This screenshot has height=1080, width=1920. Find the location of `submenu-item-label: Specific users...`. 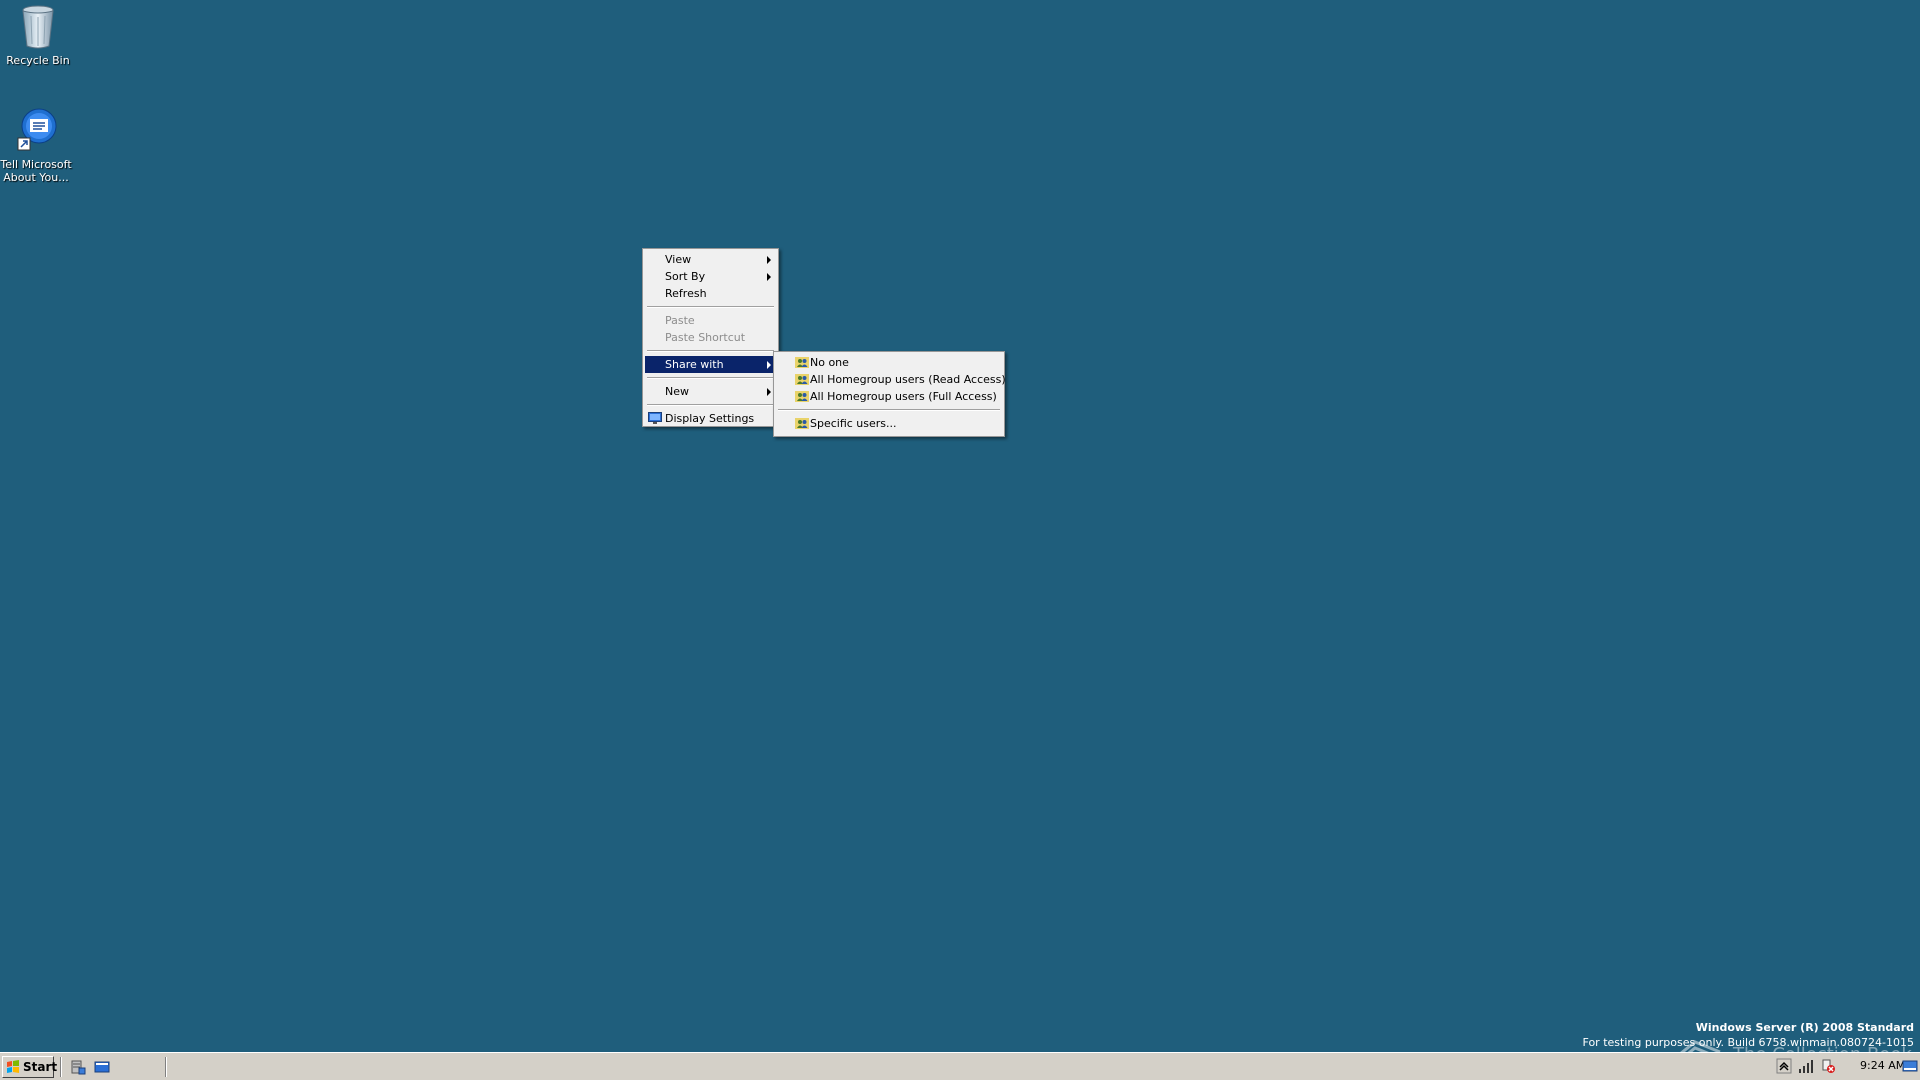

submenu-item-label: Specific users... is located at coordinates (853, 423).